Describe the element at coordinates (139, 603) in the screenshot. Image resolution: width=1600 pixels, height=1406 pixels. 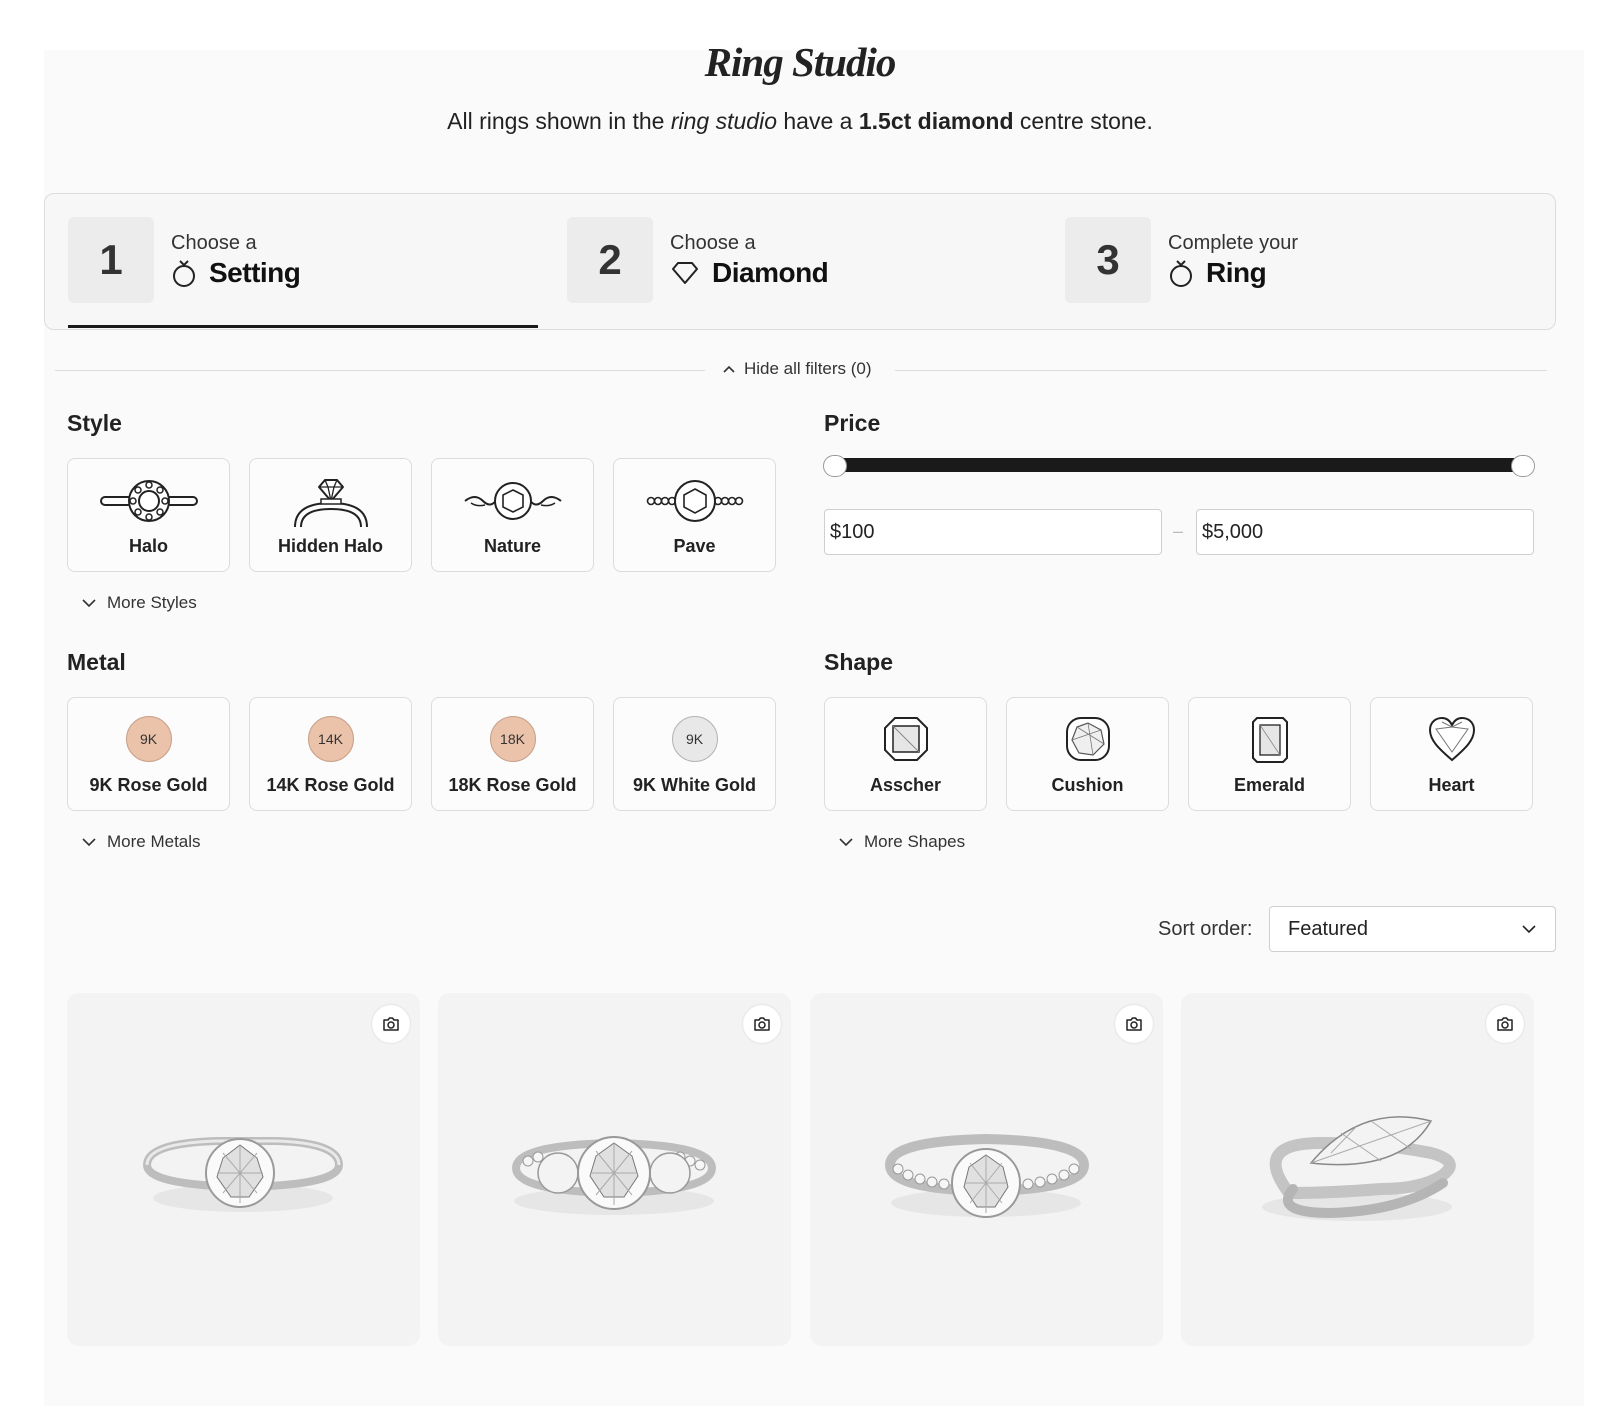
I see `more-styles-button: More Styles` at that location.